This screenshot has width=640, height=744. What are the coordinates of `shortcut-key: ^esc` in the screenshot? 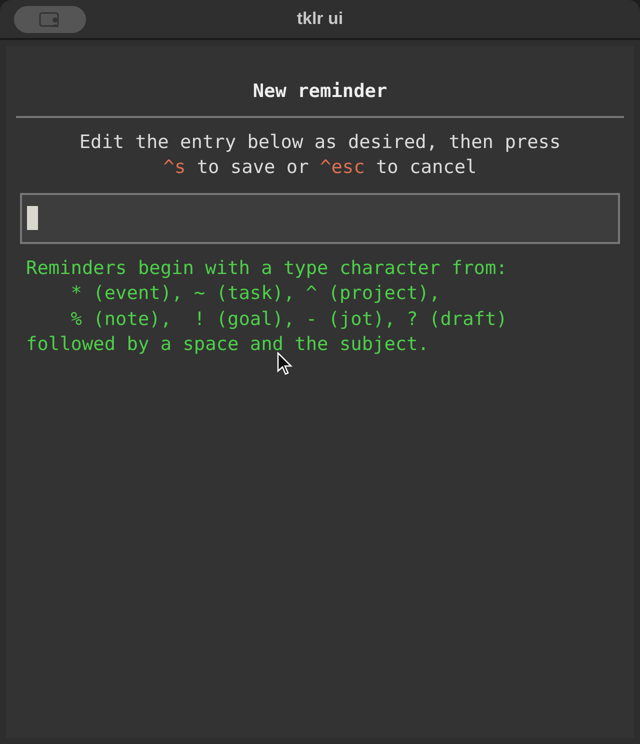 It's located at (342, 167).